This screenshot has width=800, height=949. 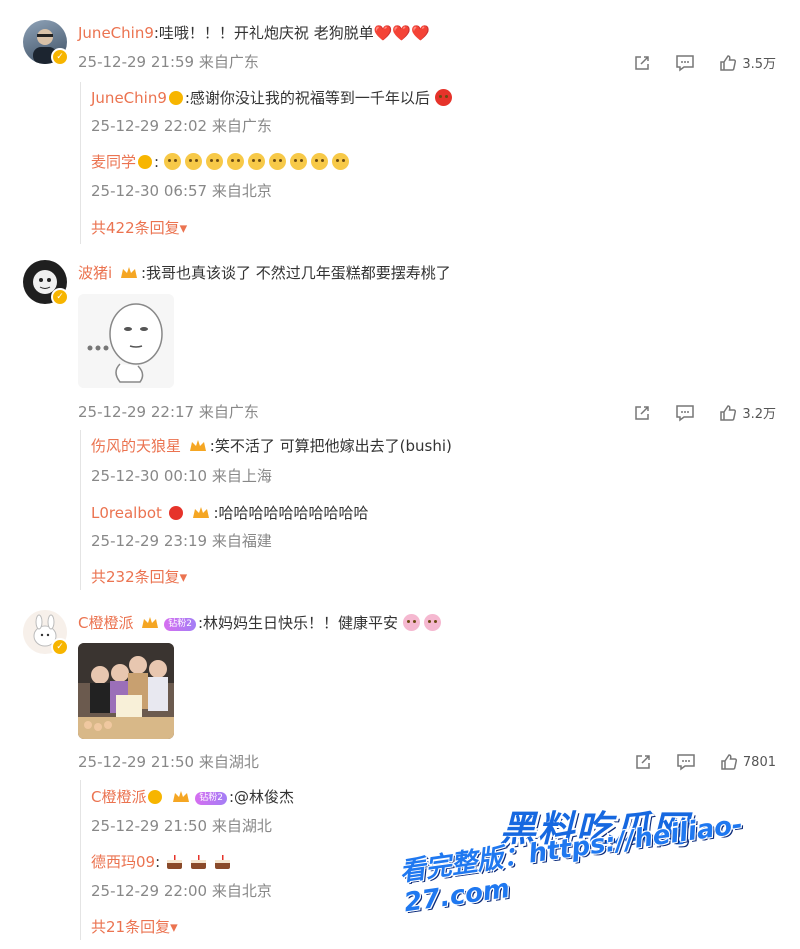 I want to click on comment-text: :林妈妈生日快乐！！健康平安, so click(x=298, y=623).